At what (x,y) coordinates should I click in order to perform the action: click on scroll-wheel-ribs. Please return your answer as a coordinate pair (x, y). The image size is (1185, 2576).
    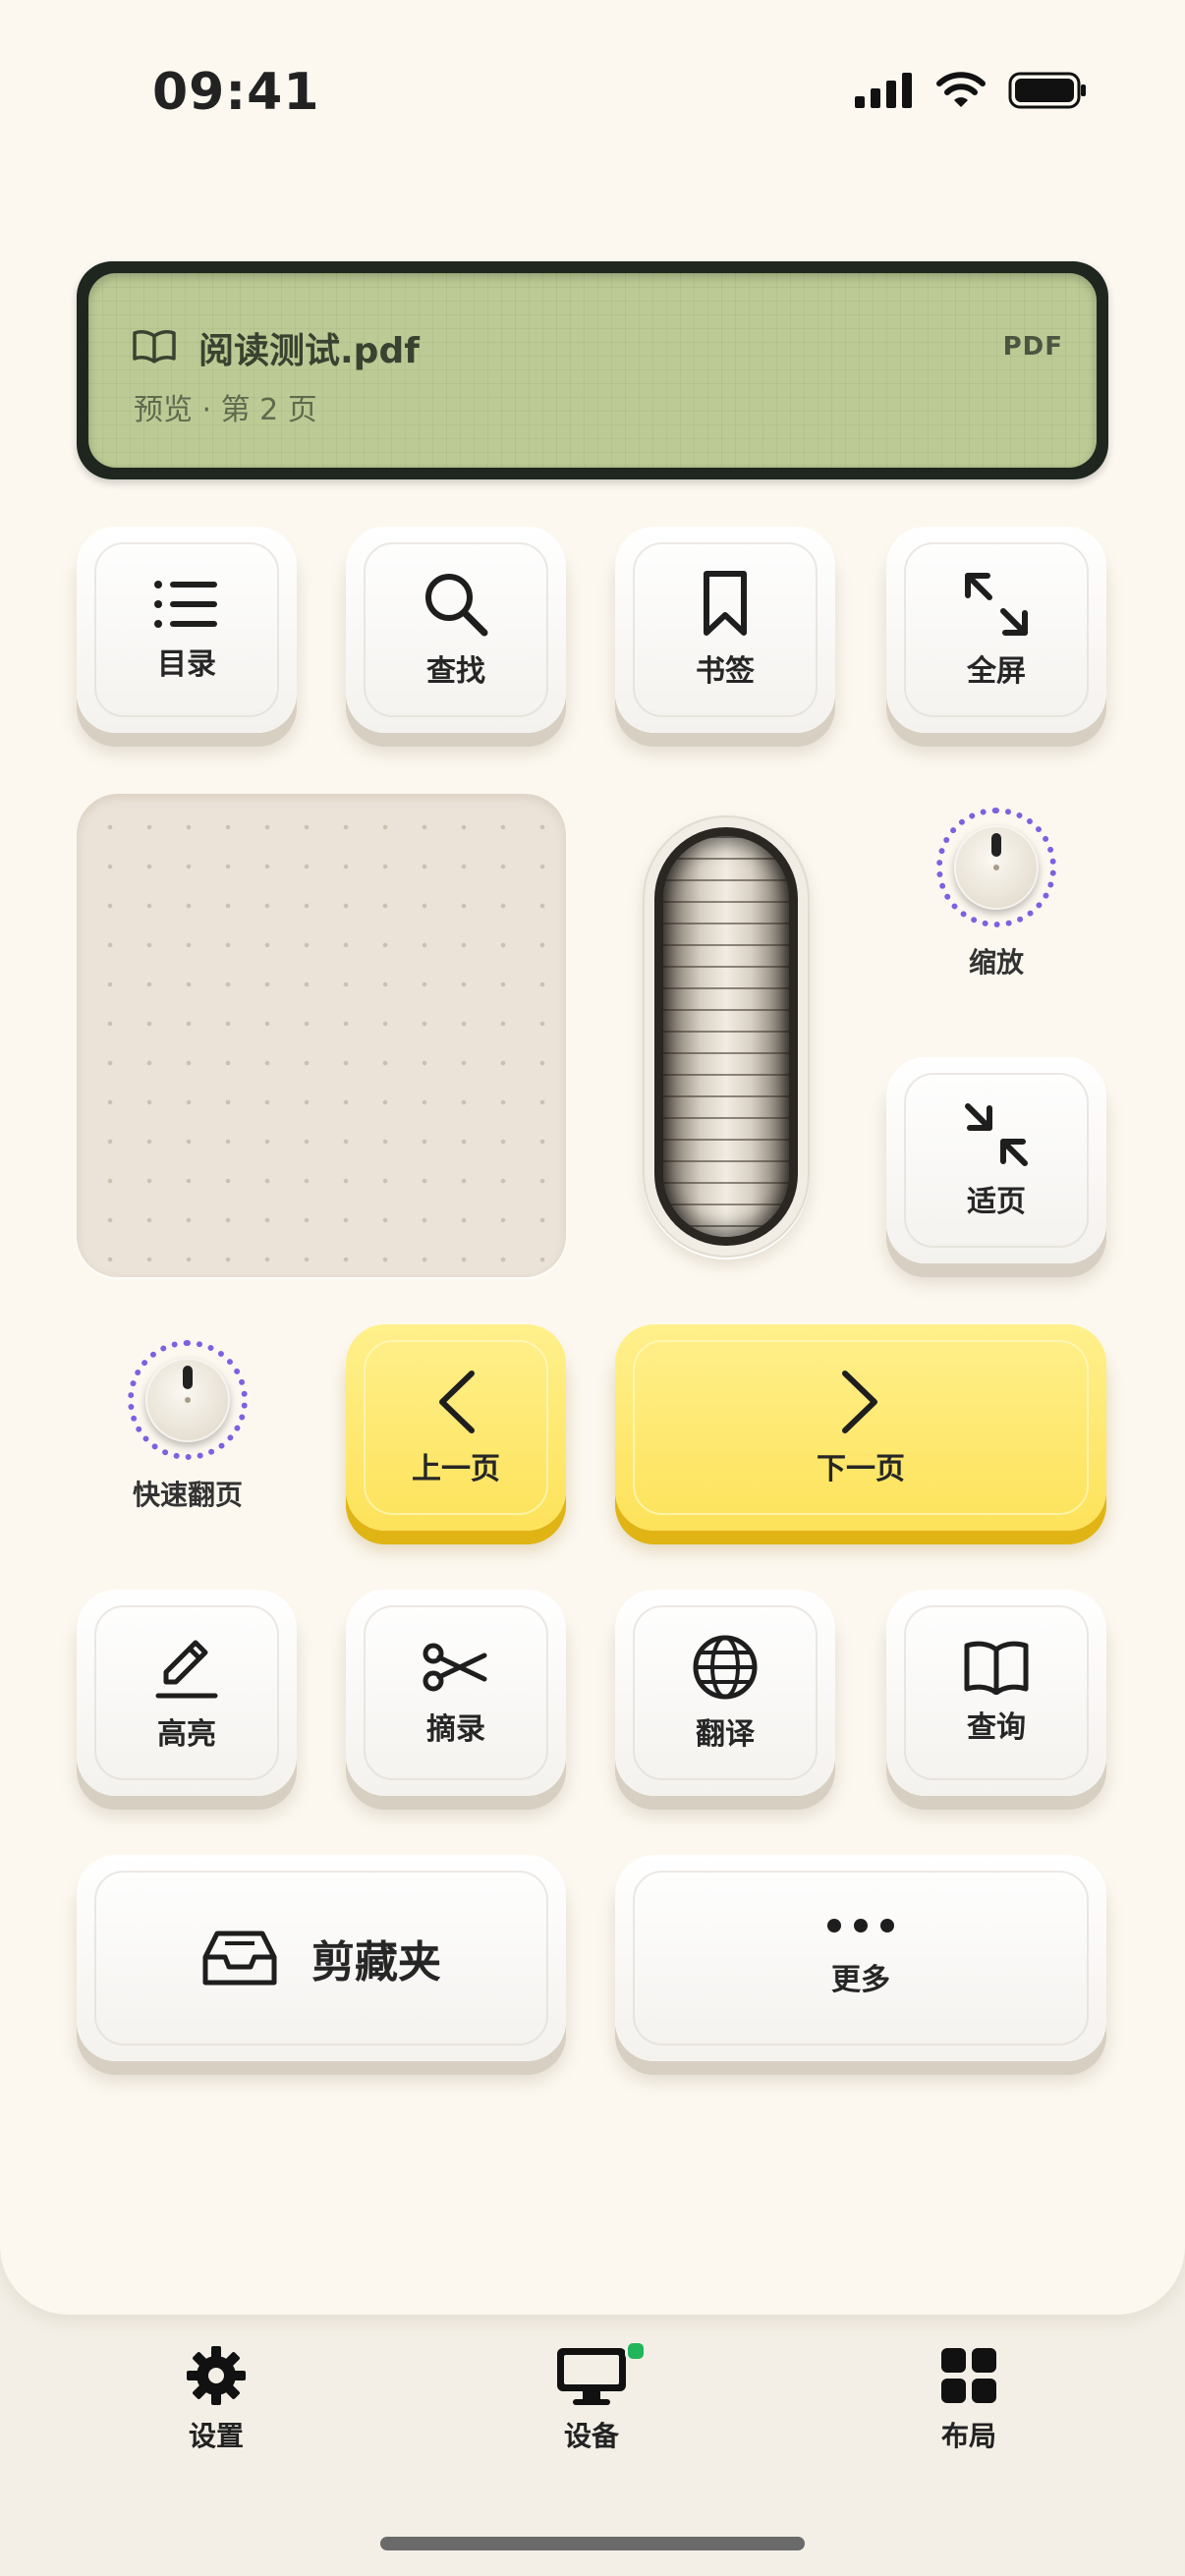
    Looking at the image, I should click on (726, 1036).